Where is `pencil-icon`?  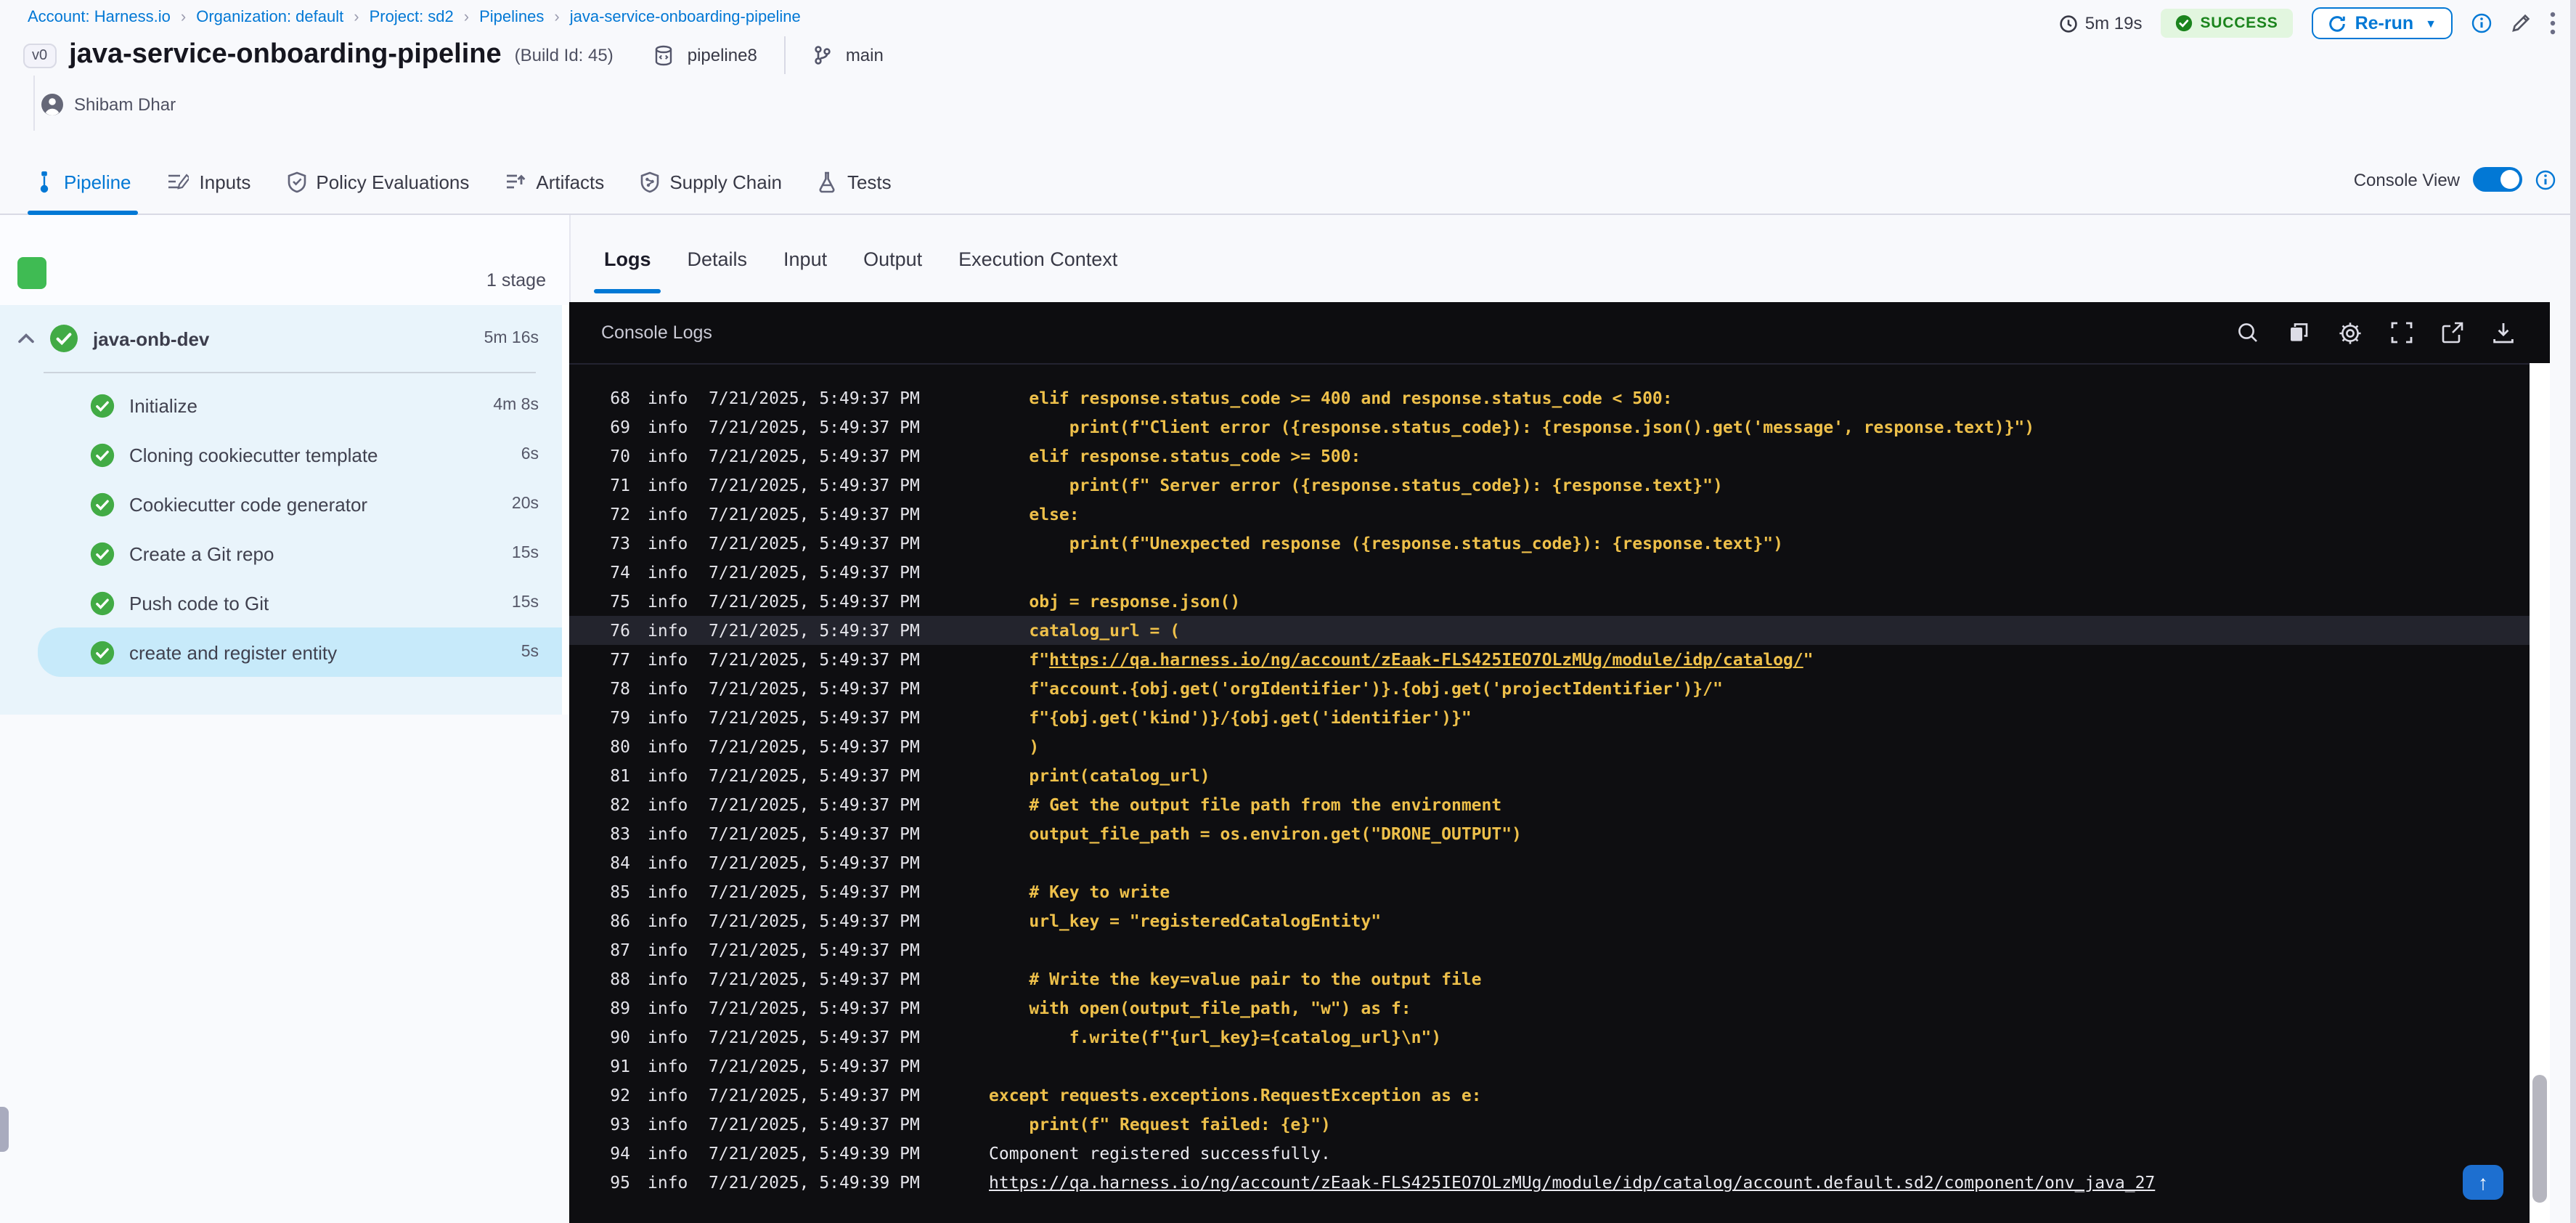 pencil-icon is located at coordinates (2521, 23).